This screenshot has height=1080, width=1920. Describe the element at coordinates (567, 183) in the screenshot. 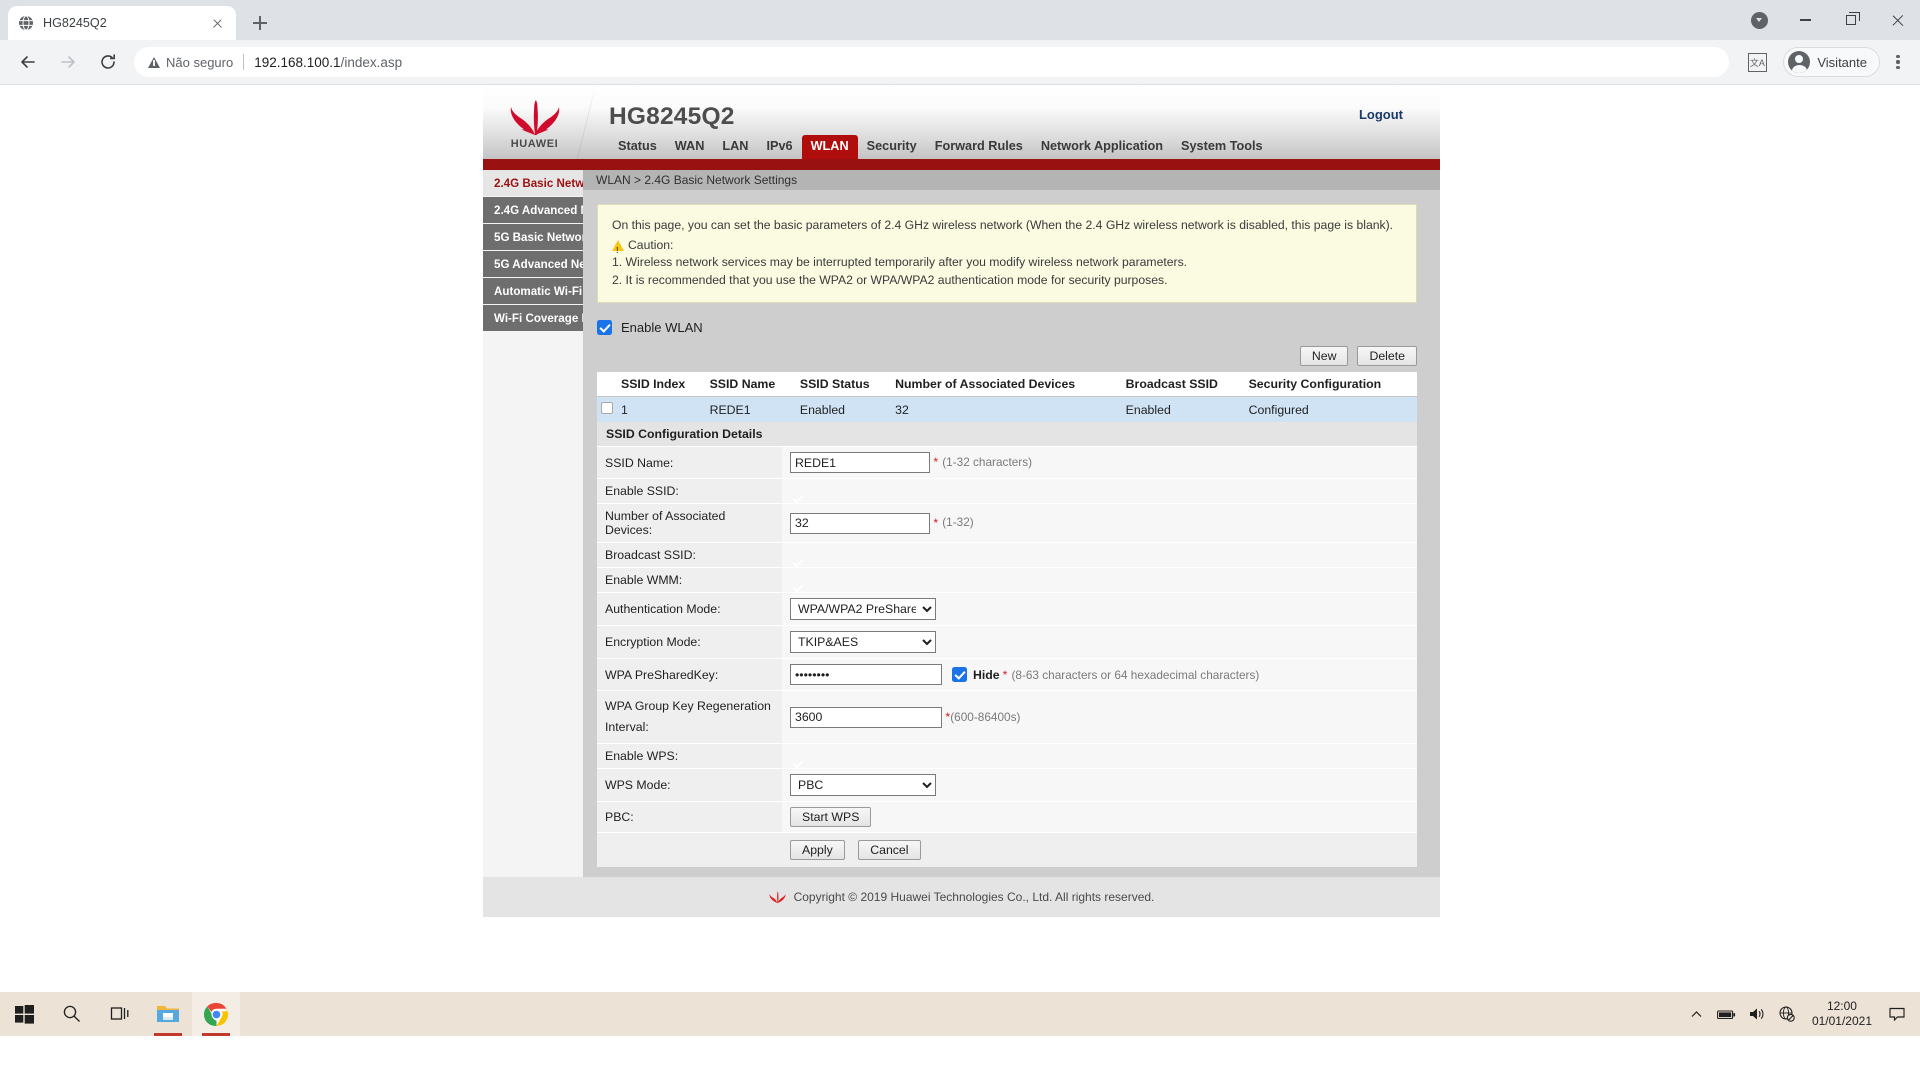

I see `sidebar-item-24g-basic: 2.4G Basic Network Settings` at that location.